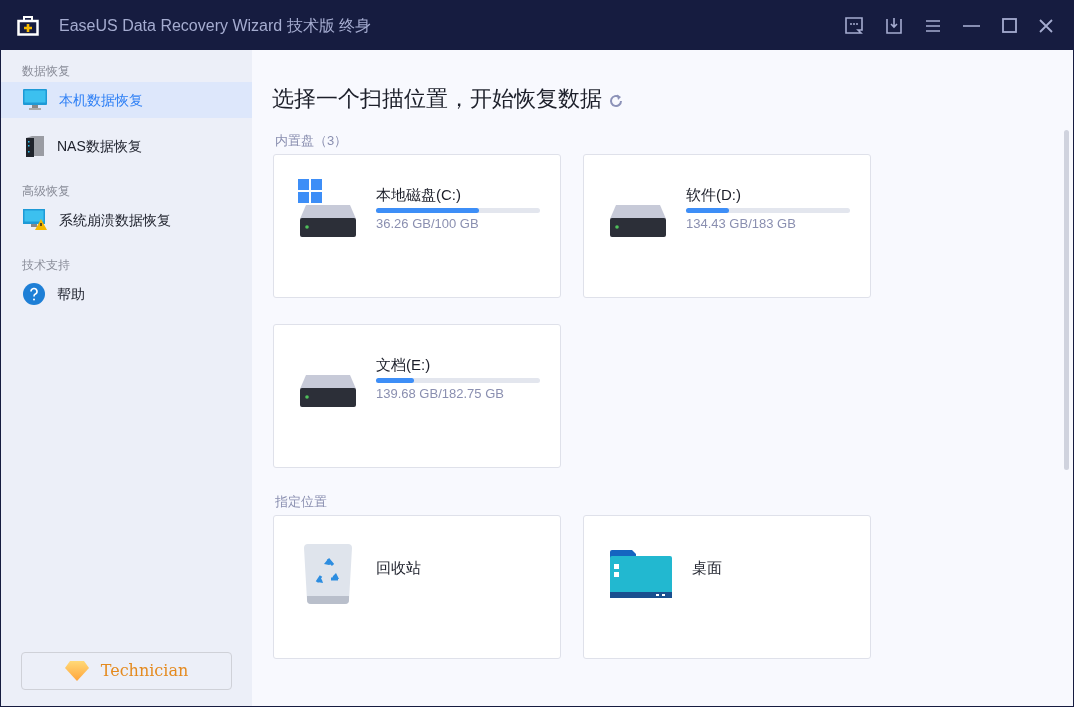 This screenshot has height=707, width=1074. I want to click on sidebar-item: 帮助, so click(126, 294).